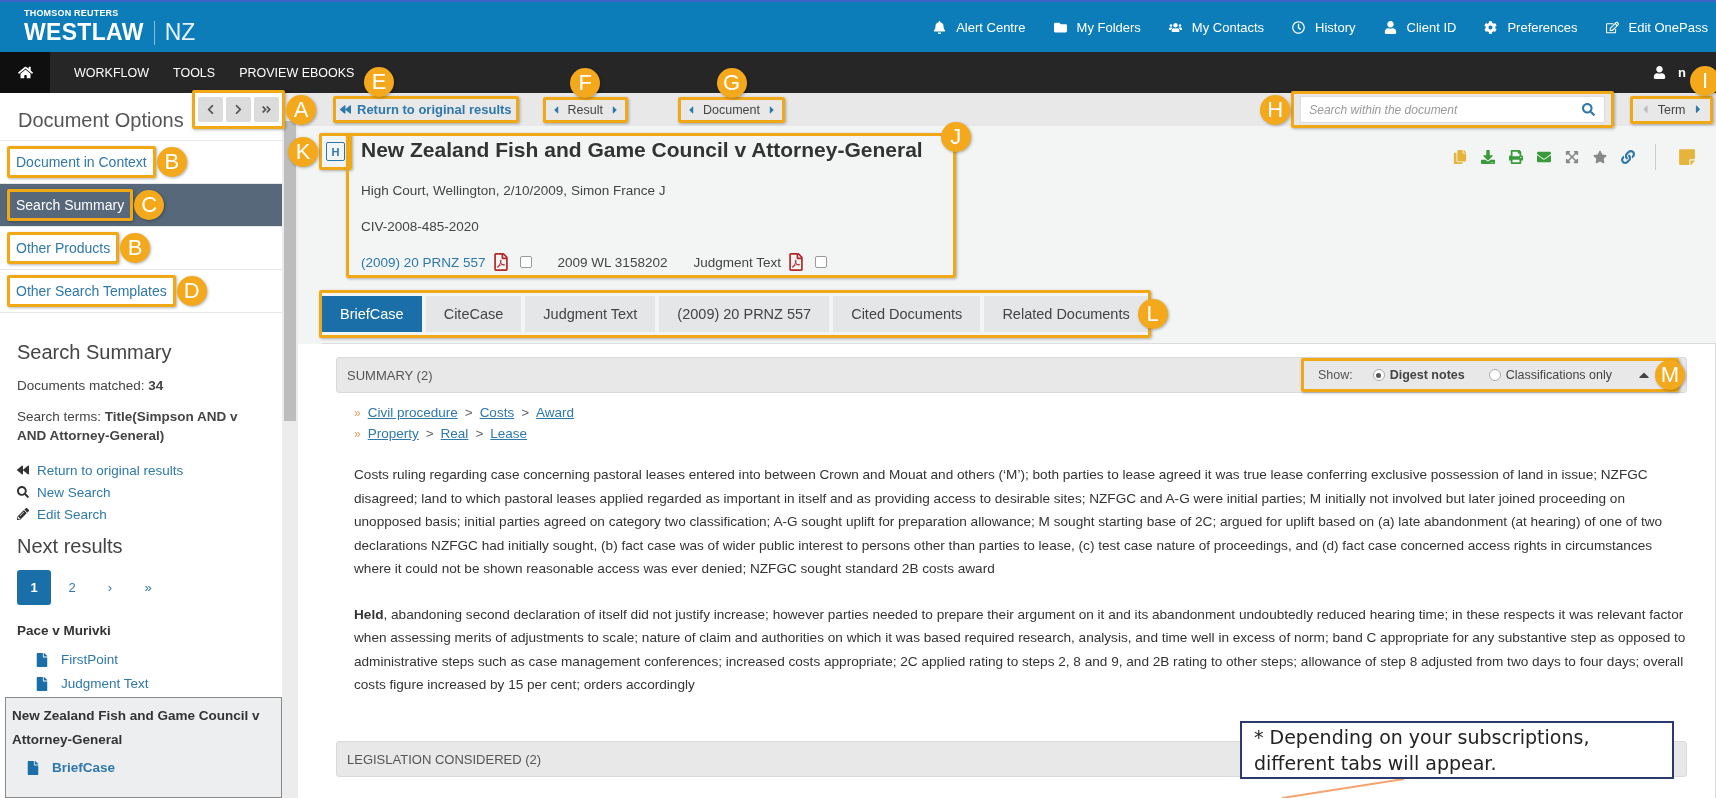  What do you see at coordinates (509, 433) in the screenshot?
I see `classification-link: Lease` at bounding box center [509, 433].